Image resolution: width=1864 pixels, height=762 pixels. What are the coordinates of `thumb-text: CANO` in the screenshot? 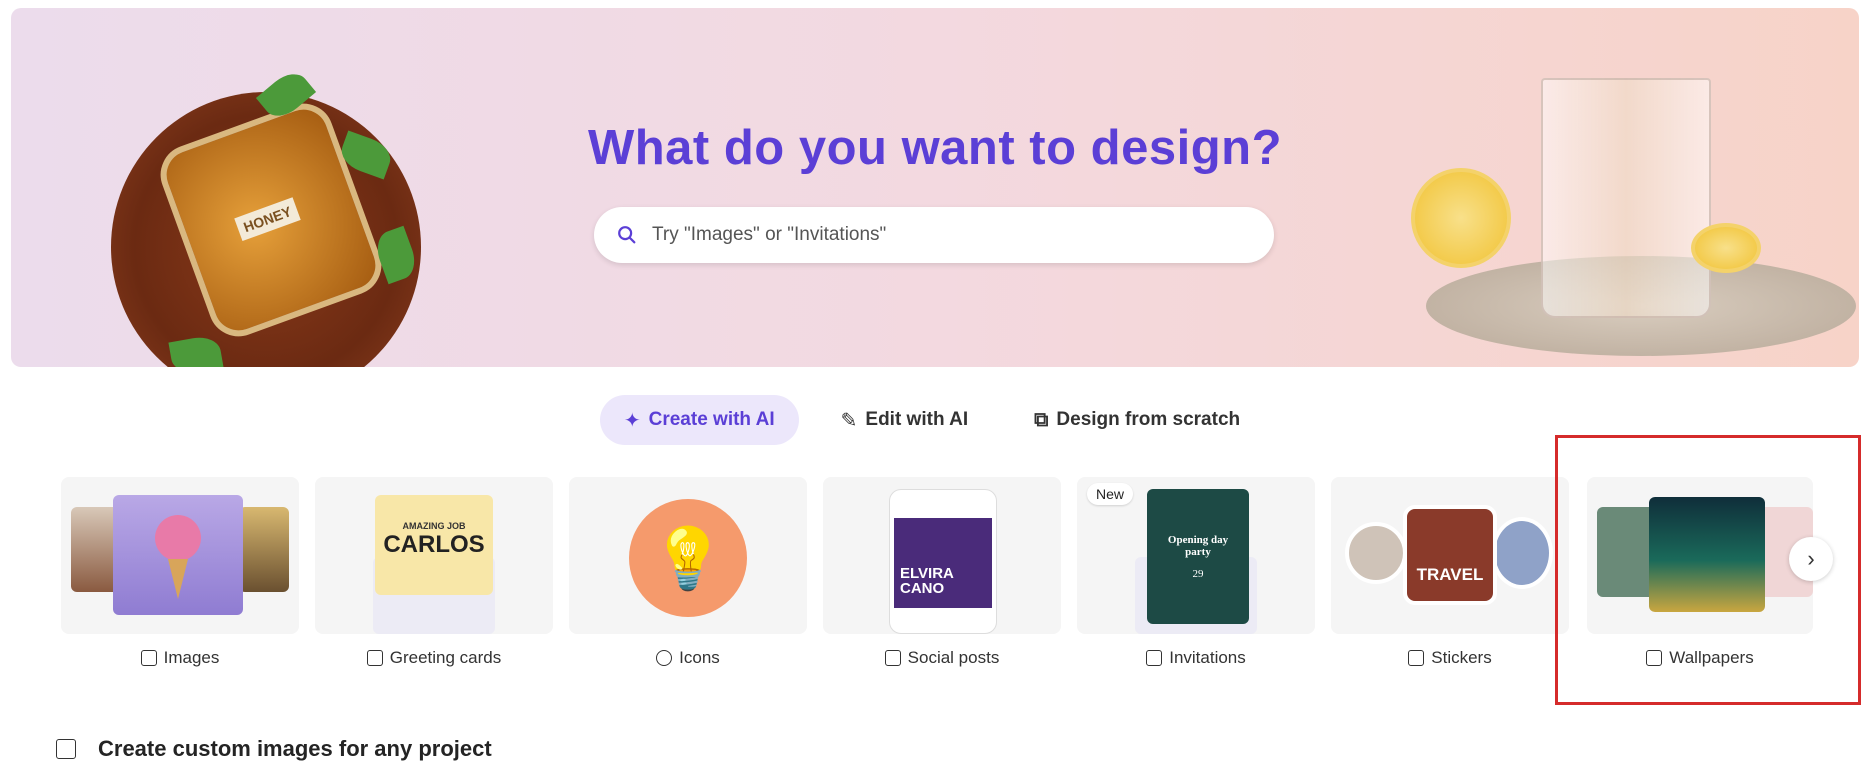 It's located at (922, 588).